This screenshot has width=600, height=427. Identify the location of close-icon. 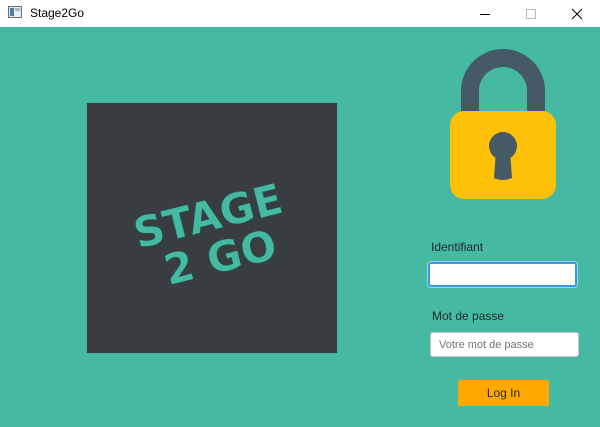
(577, 13).